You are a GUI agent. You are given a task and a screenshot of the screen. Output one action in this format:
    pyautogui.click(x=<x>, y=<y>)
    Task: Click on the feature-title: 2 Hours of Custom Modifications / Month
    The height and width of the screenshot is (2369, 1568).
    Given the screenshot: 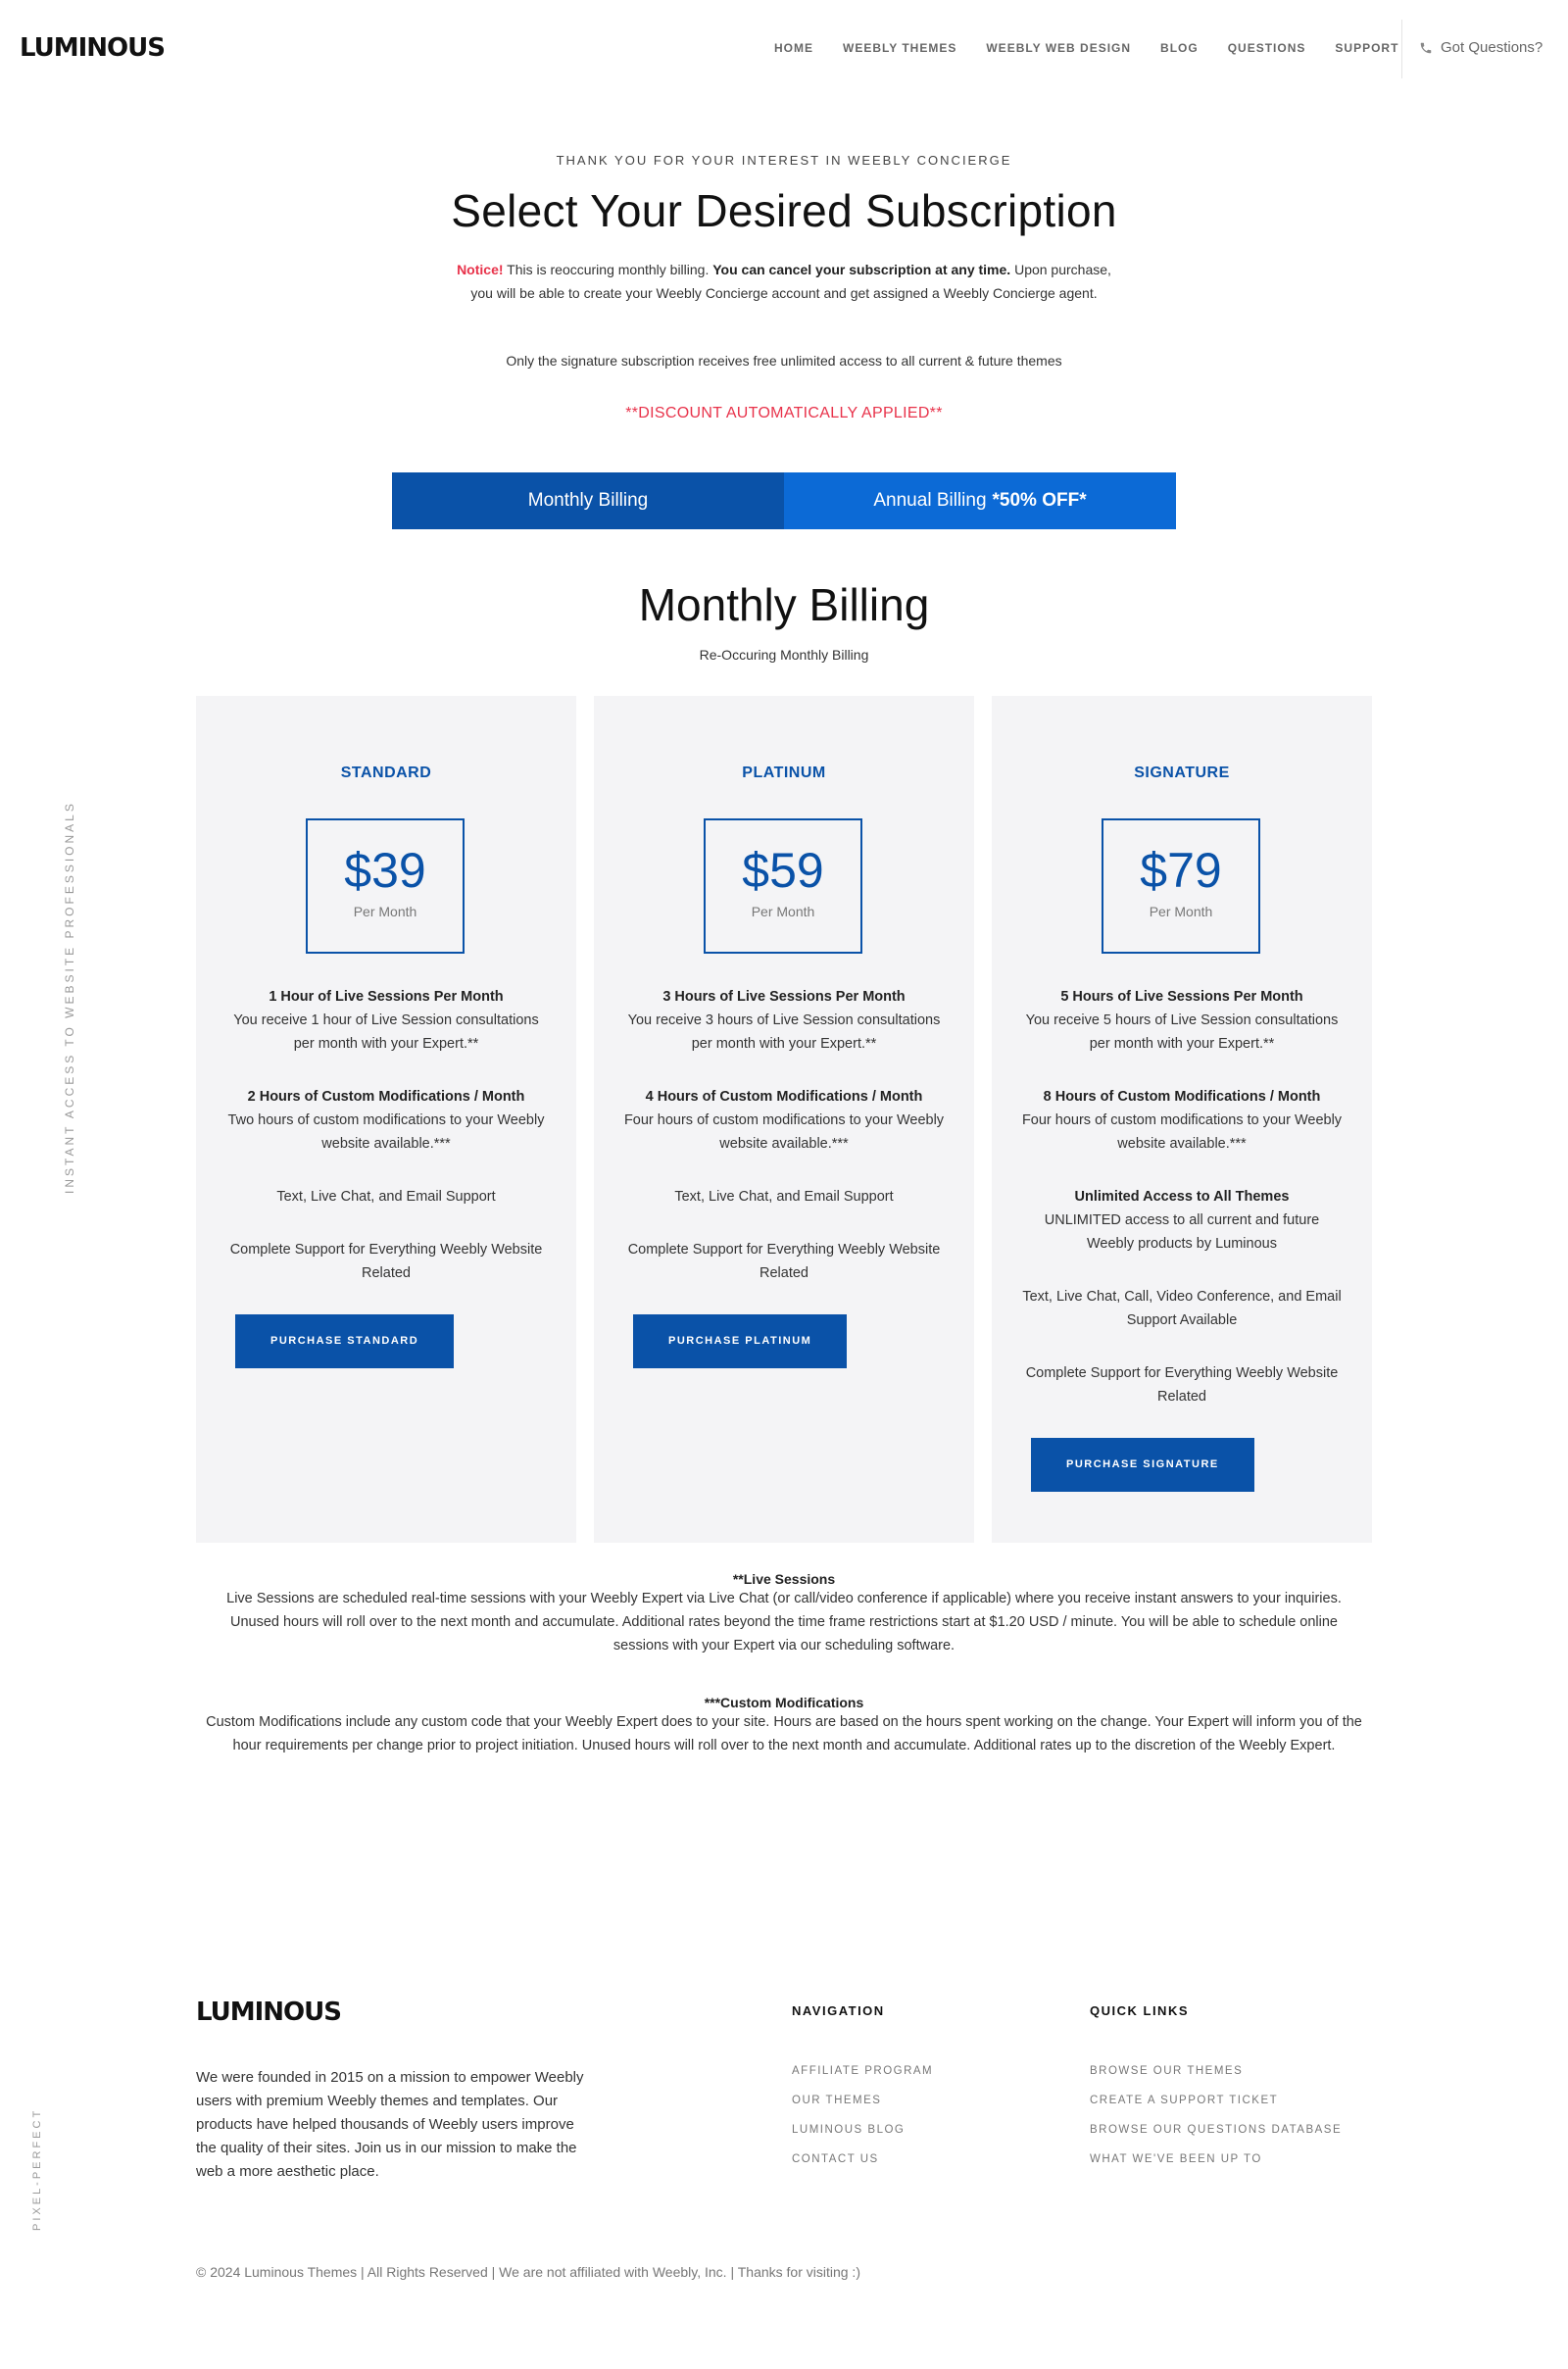 What is the action you would take?
    pyautogui.click(x=386, y=1097)
    